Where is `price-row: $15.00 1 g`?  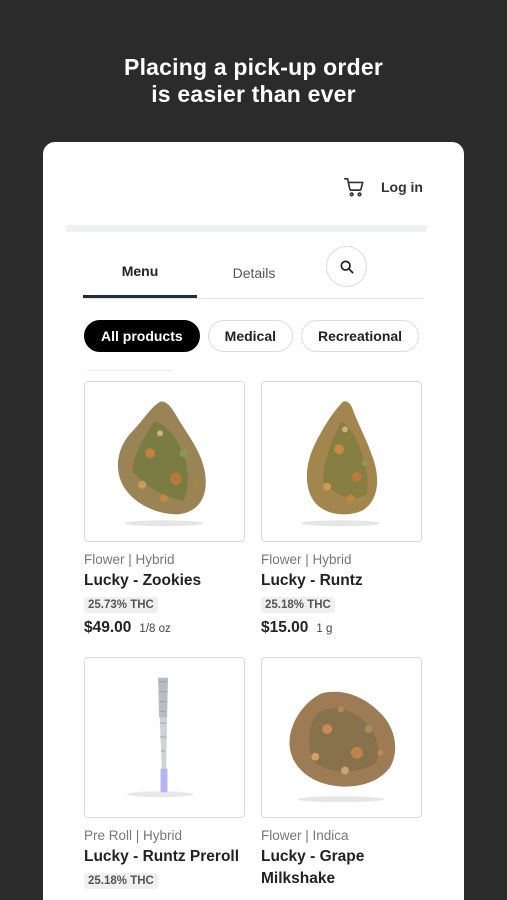
price-row: $15.00 1 g is located at coordinates (342, 628).